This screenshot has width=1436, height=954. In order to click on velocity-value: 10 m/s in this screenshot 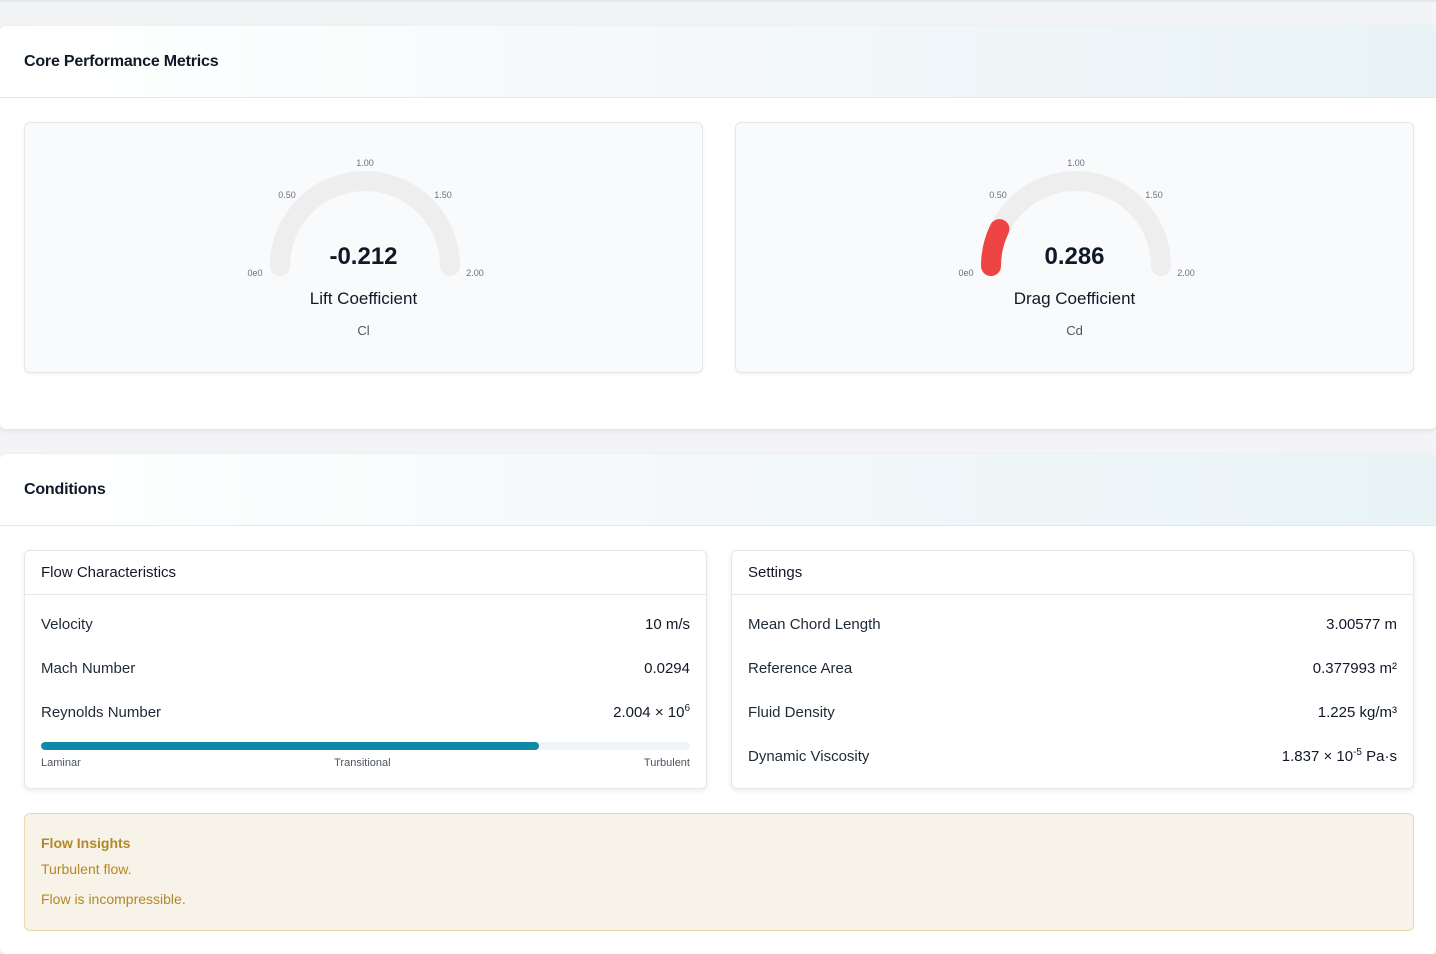, I will do `click(667, 624)`.